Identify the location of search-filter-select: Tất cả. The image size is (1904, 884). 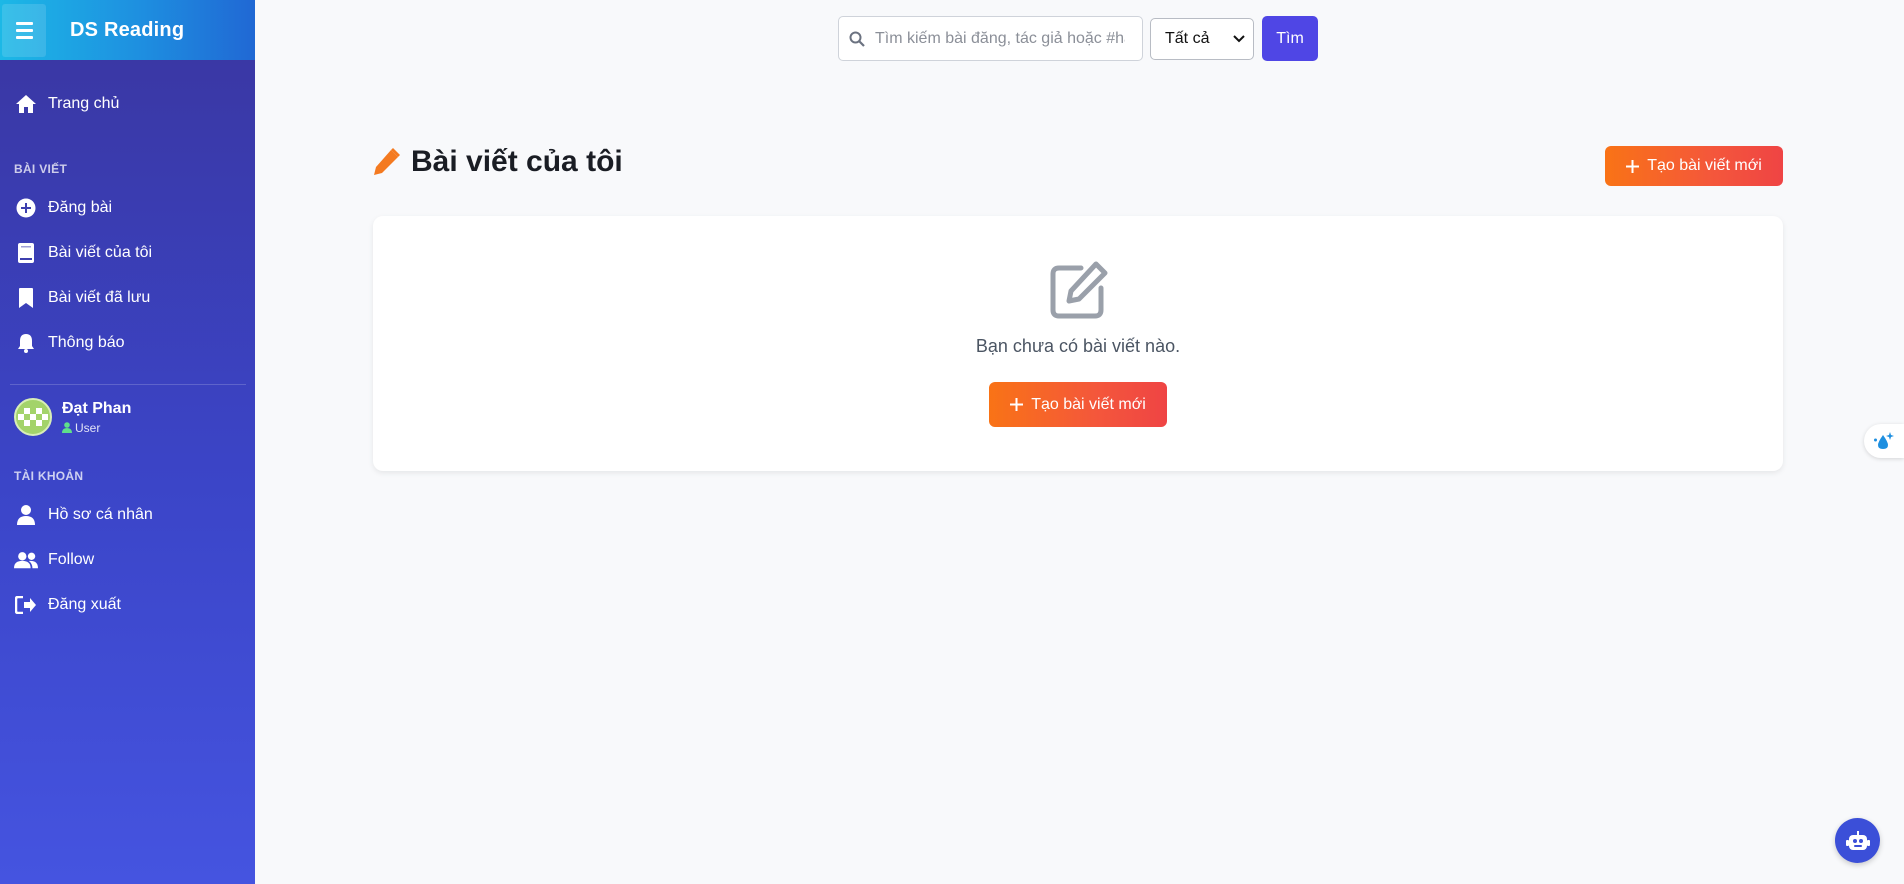
(1202, 39).